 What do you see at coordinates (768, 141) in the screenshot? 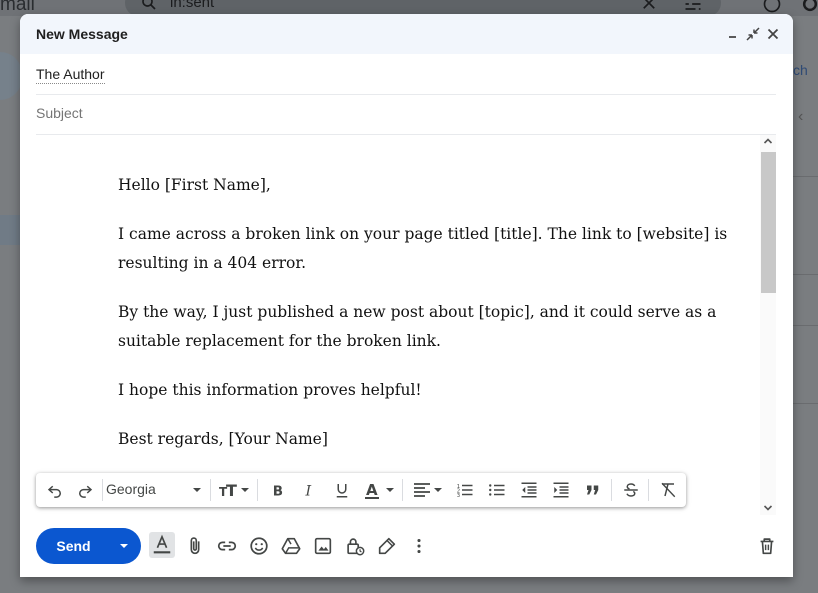
I see `scroll-up-icon` at bounding box center [768, 141].